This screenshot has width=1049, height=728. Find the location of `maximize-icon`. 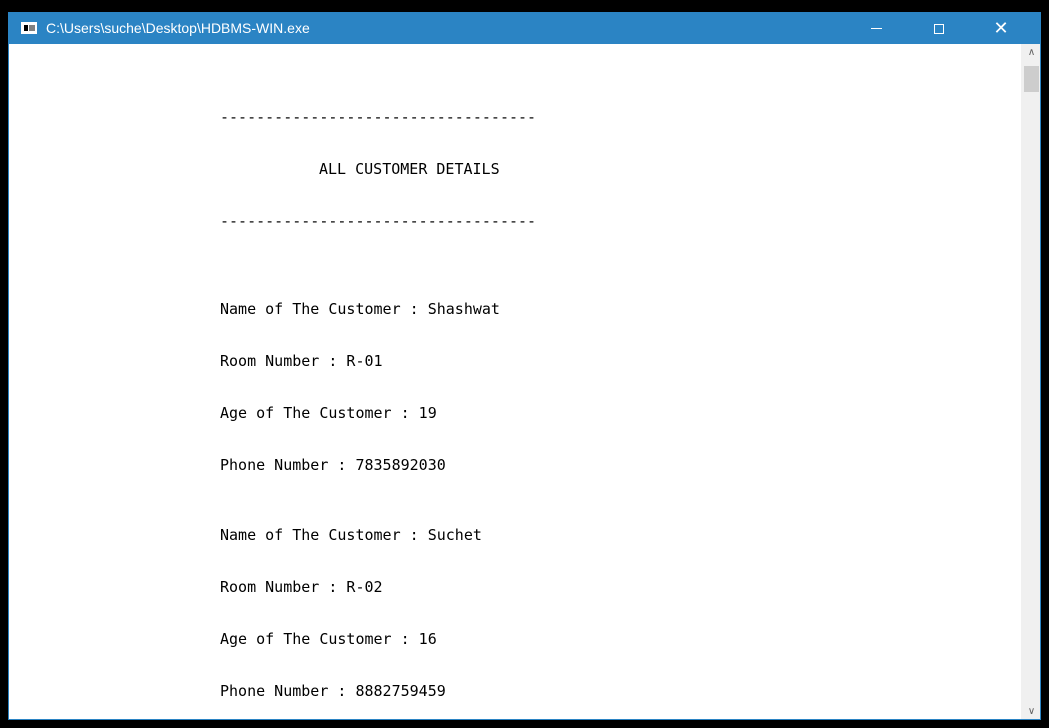

maximize-icon is located at coordinates (939, 28).